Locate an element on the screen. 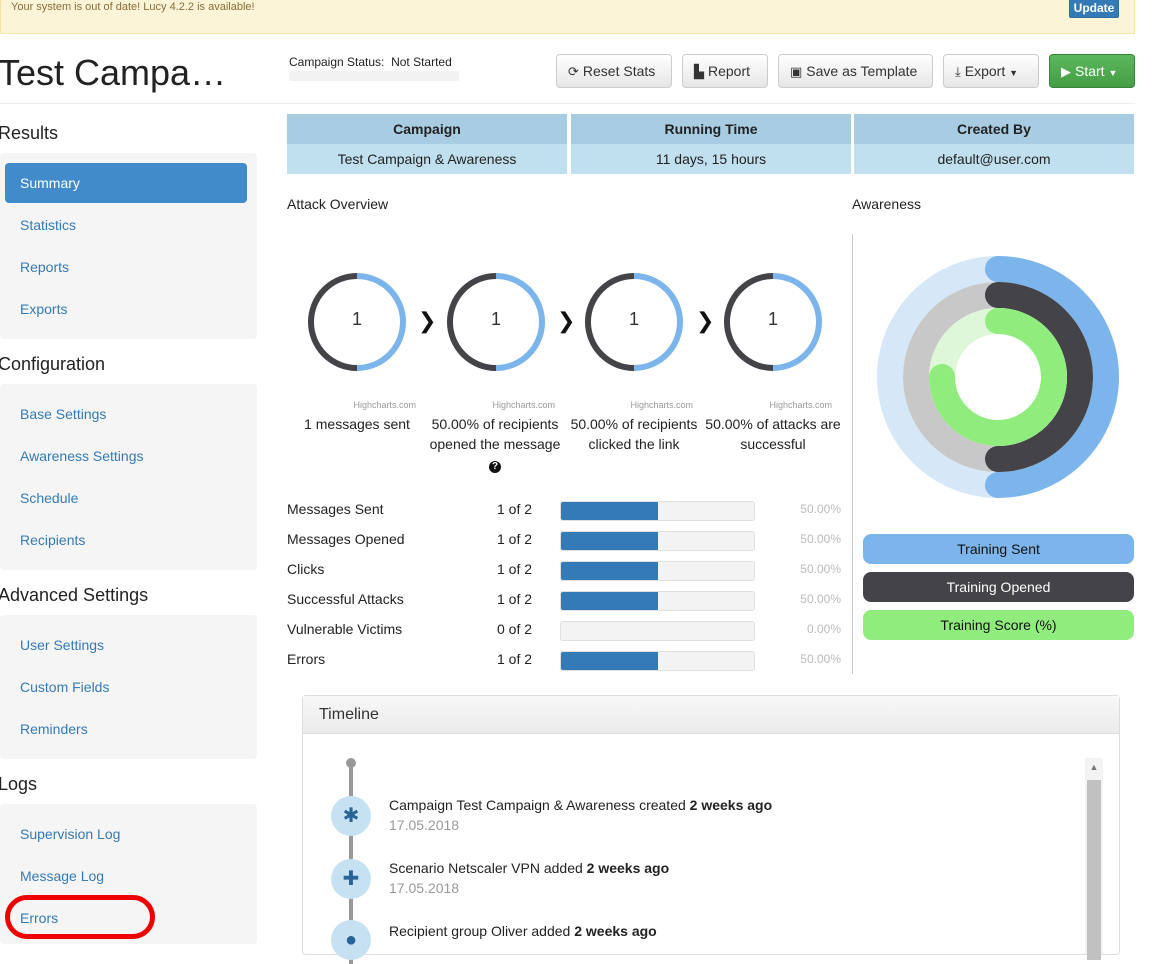 The image size is (1168, 964). sidebar-item-message-log: Message Log is located at coordinates (126, 876).